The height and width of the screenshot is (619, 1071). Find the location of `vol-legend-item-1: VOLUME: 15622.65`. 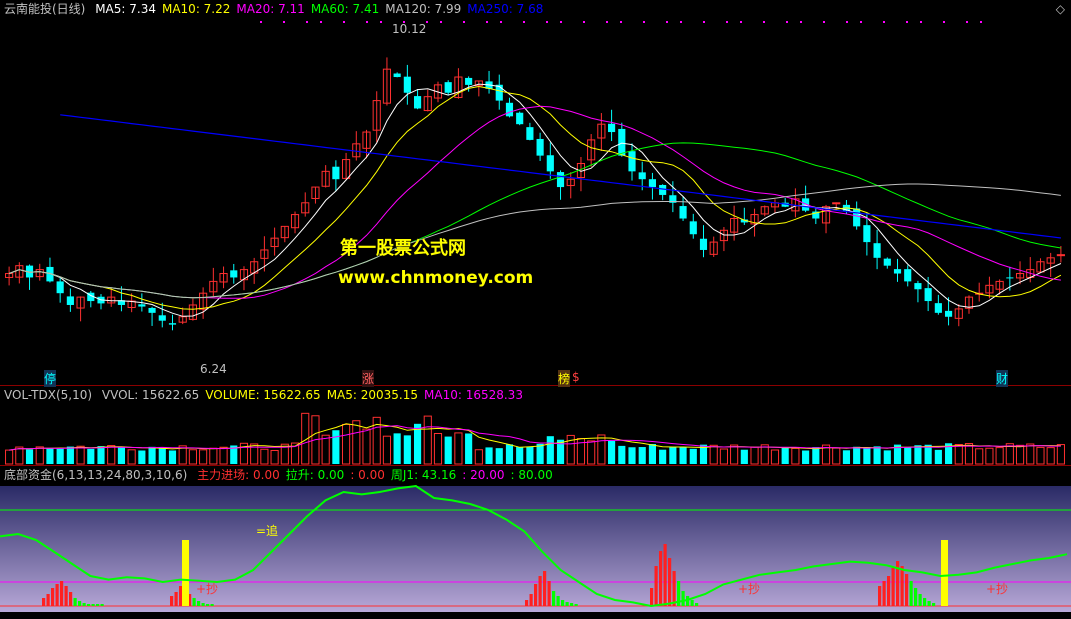

vol-legend-item-1: VOLUME: 15622.65 is located at coordinates (263, 395).